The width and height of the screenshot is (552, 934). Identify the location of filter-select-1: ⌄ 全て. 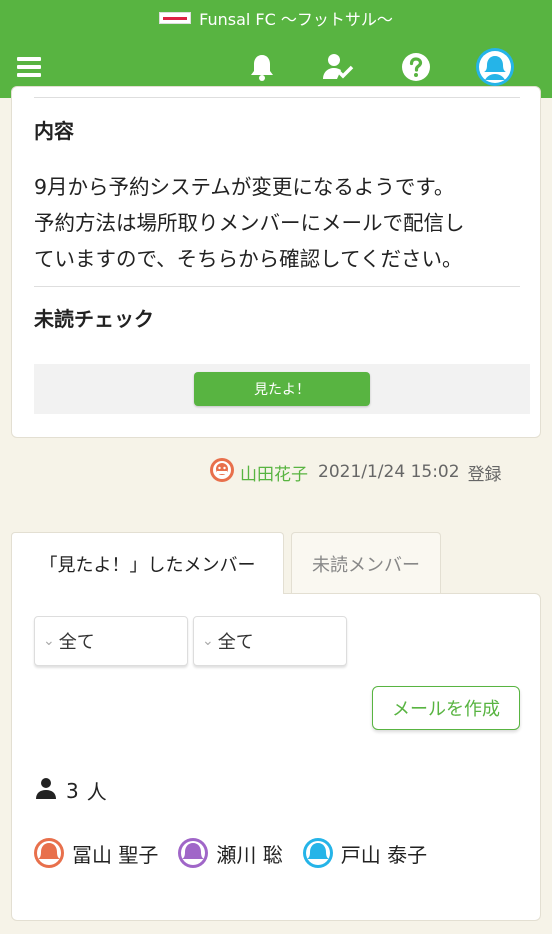
(111, 641).